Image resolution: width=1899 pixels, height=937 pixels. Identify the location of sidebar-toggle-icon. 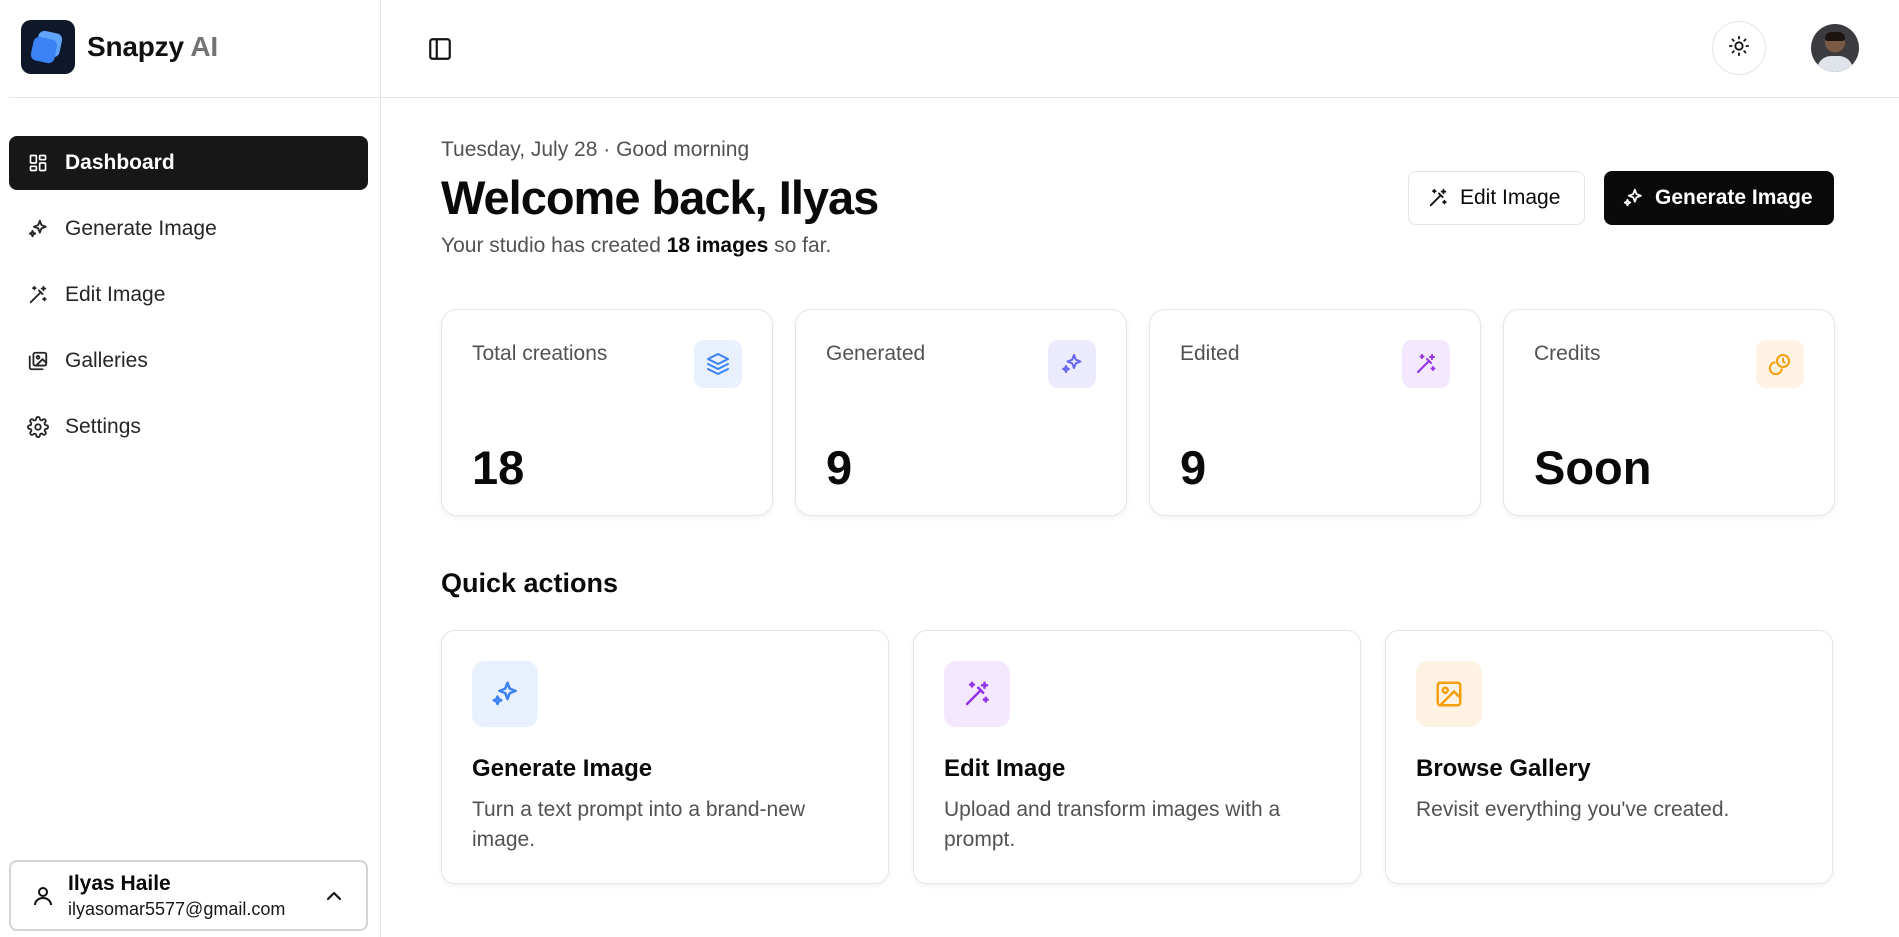
(440, 49).